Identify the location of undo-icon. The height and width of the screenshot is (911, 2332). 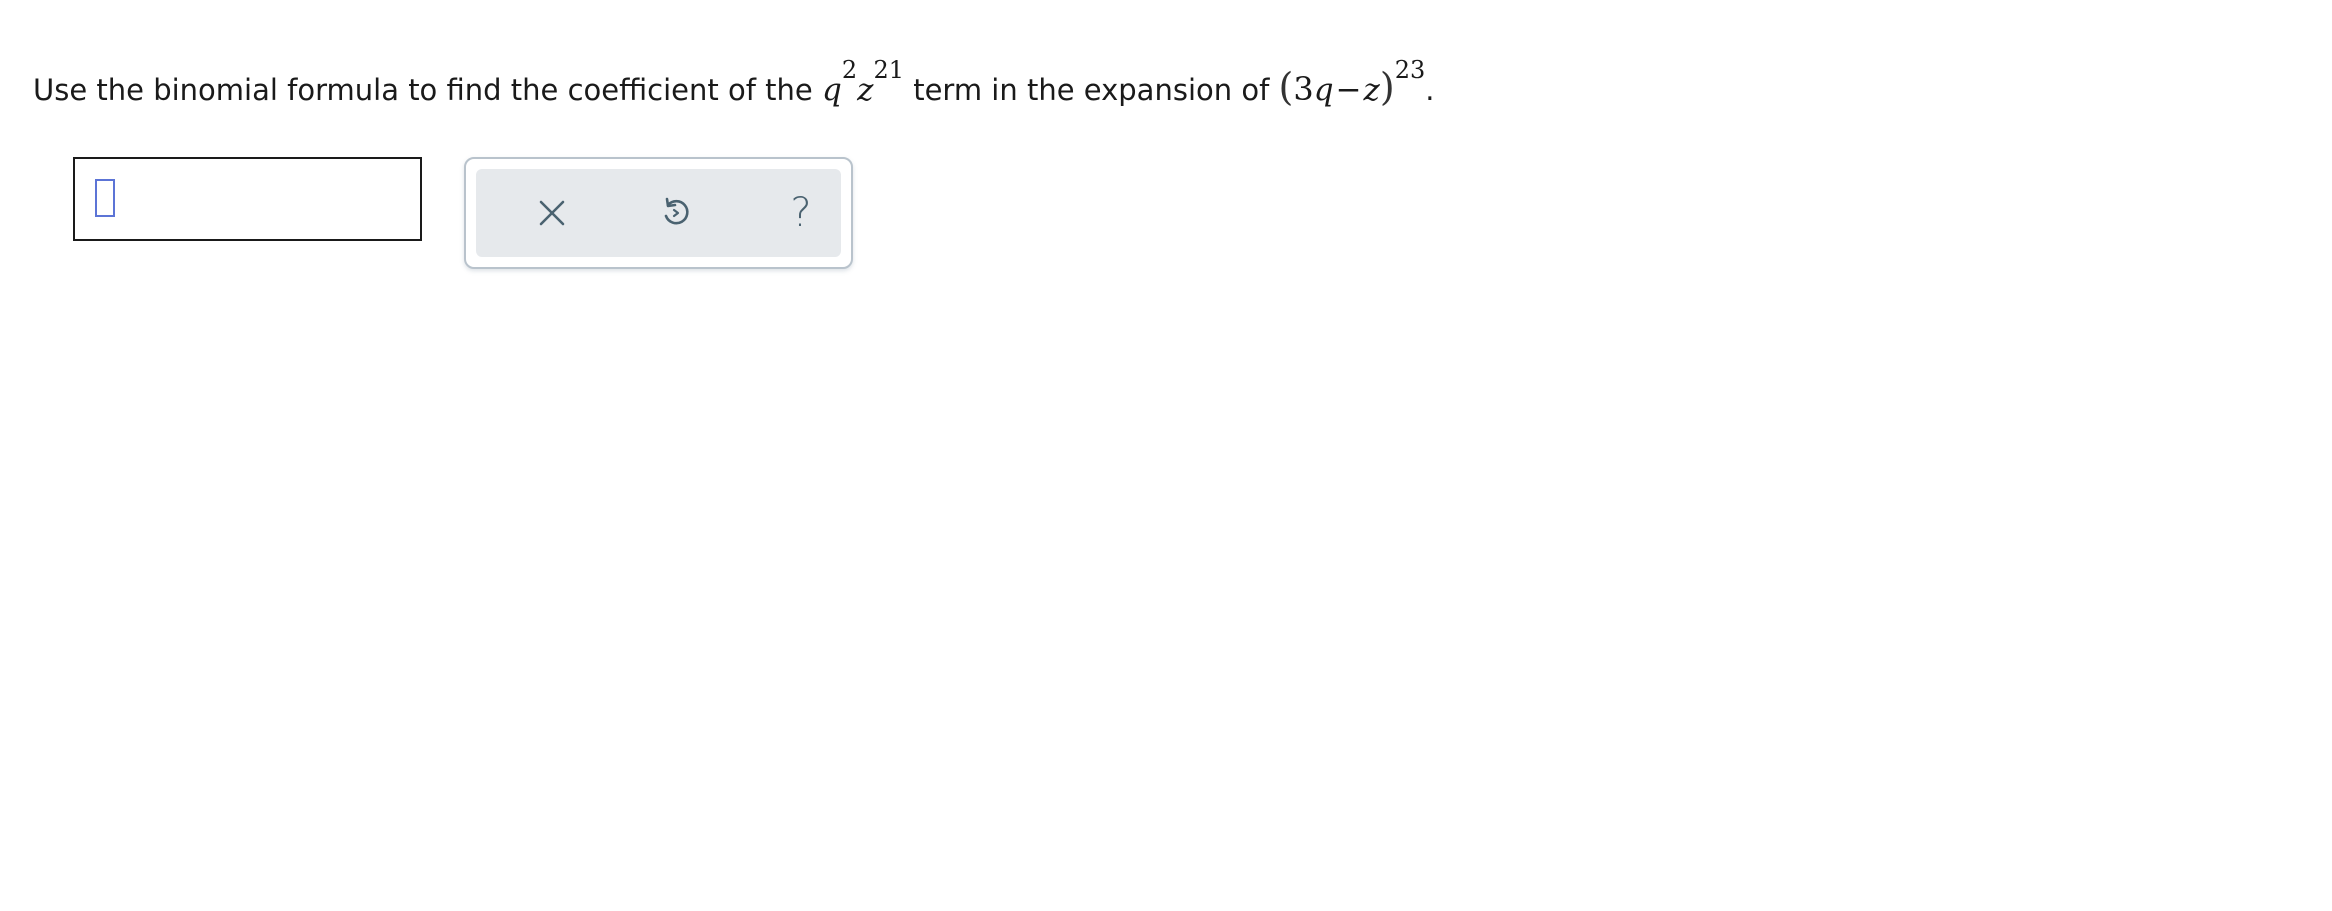
(676, 213).